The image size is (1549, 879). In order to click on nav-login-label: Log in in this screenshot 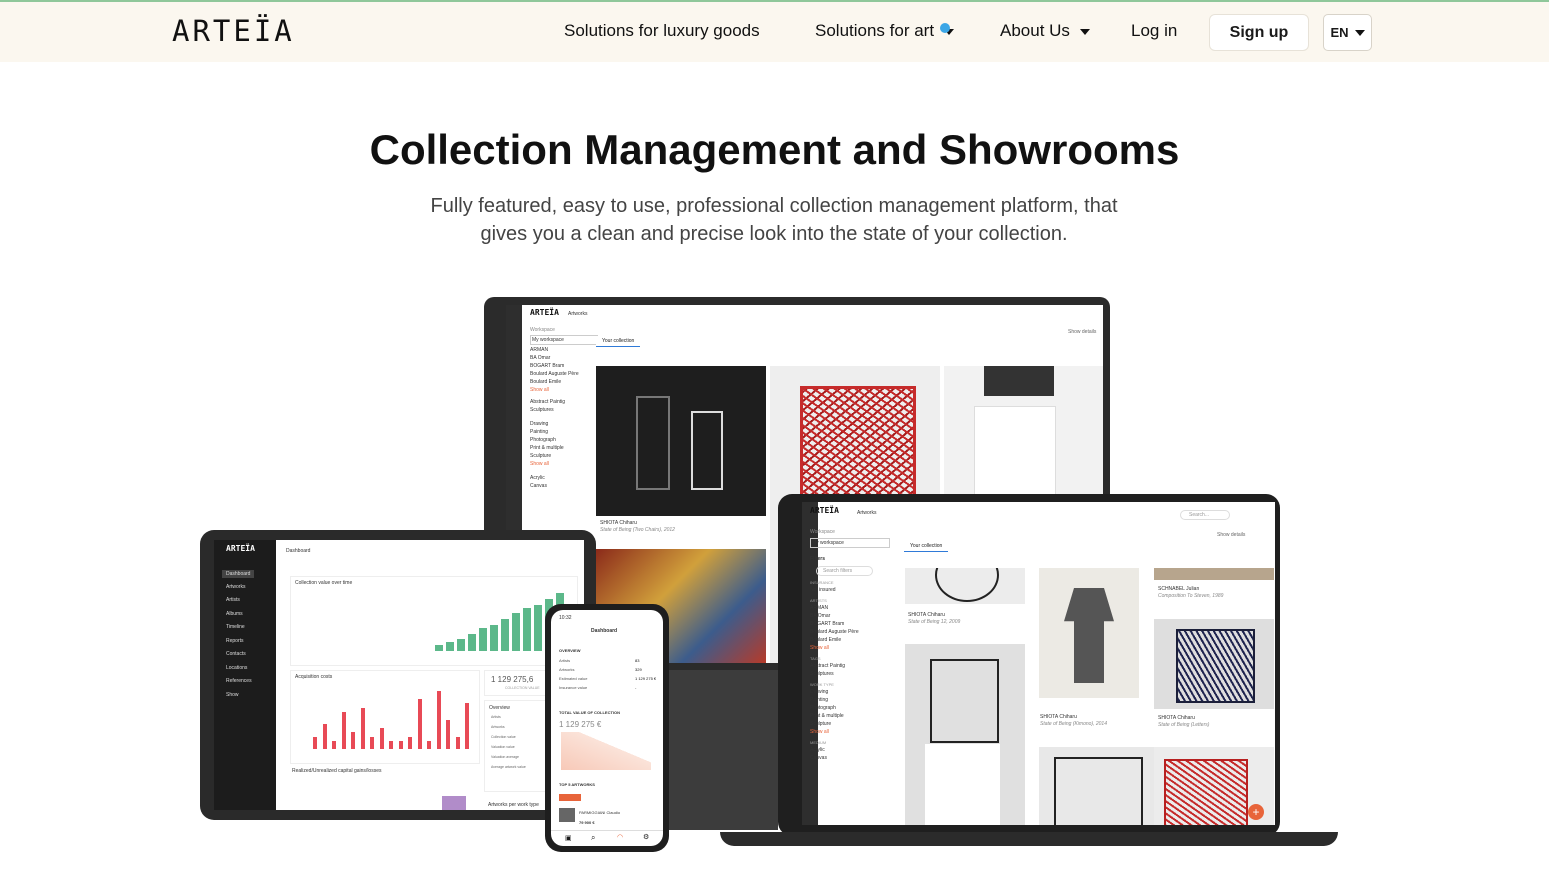, I will do `click(1154, 30)`.